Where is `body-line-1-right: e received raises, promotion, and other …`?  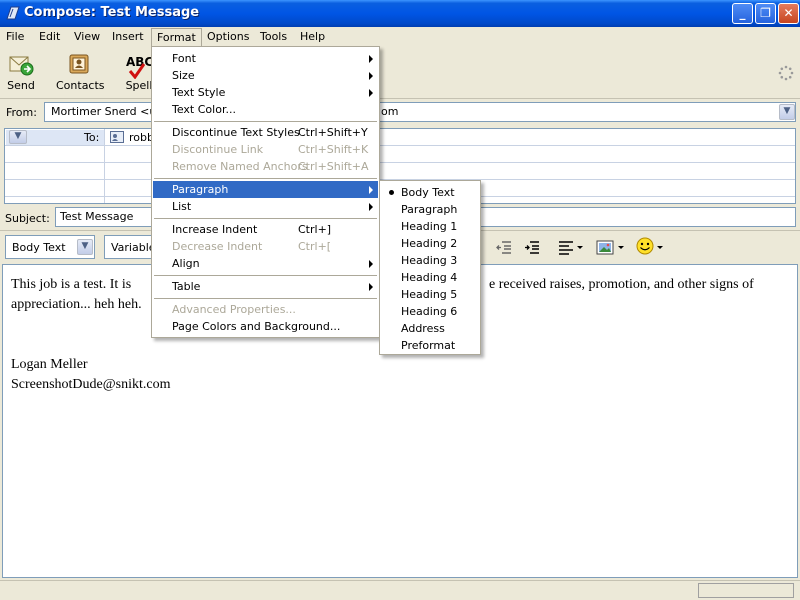
body-line-1-right: e received raises, promotion, and other … is located at coordinates (621, 284).